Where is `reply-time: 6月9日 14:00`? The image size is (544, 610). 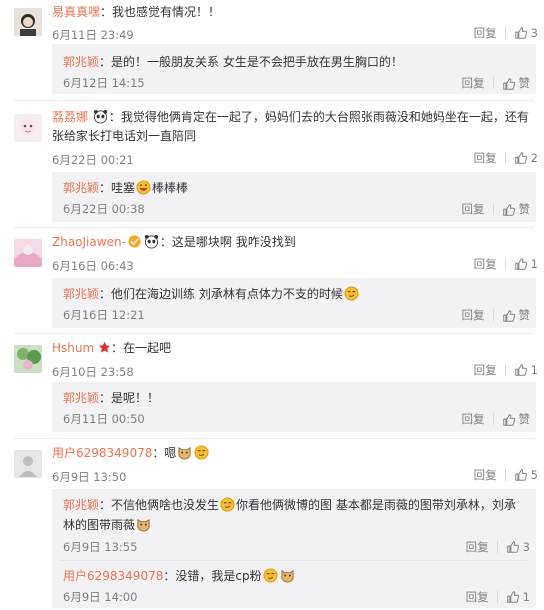 reply-time: 6月9日 14:00 is located at coordinates (100, 597).